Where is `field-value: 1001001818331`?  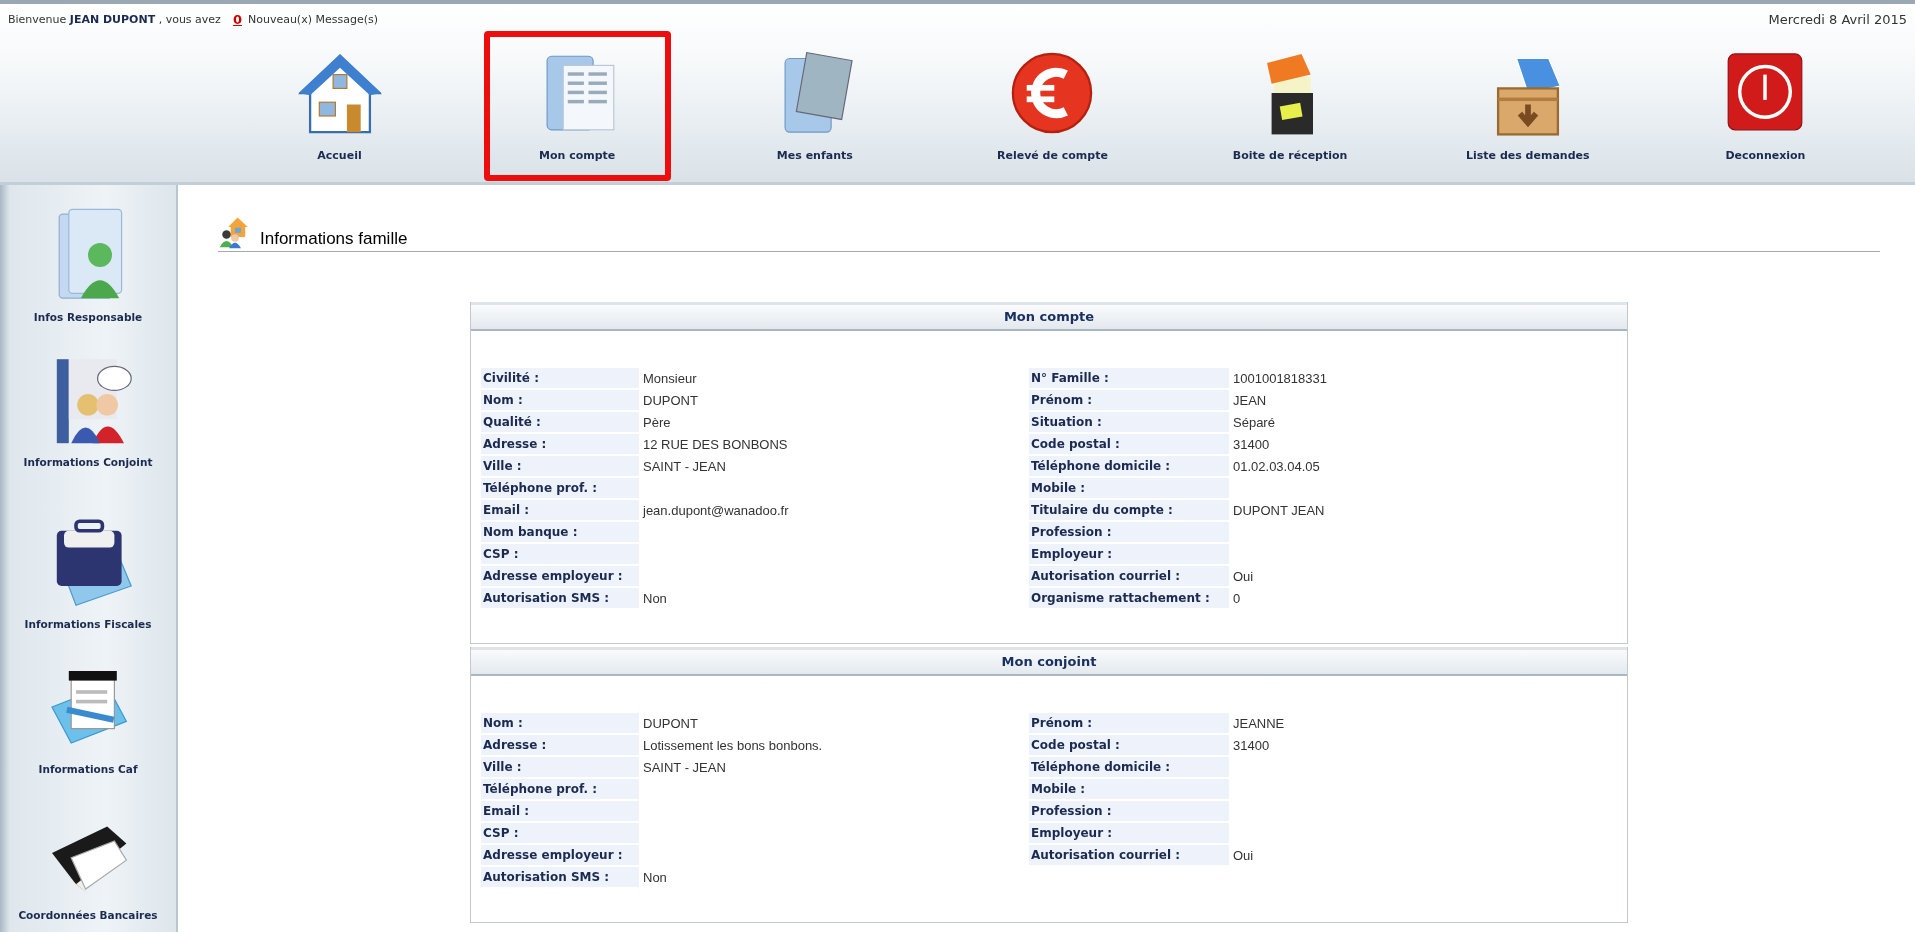 field-value: 1001001818331 is located at coordinates (1280, 378).